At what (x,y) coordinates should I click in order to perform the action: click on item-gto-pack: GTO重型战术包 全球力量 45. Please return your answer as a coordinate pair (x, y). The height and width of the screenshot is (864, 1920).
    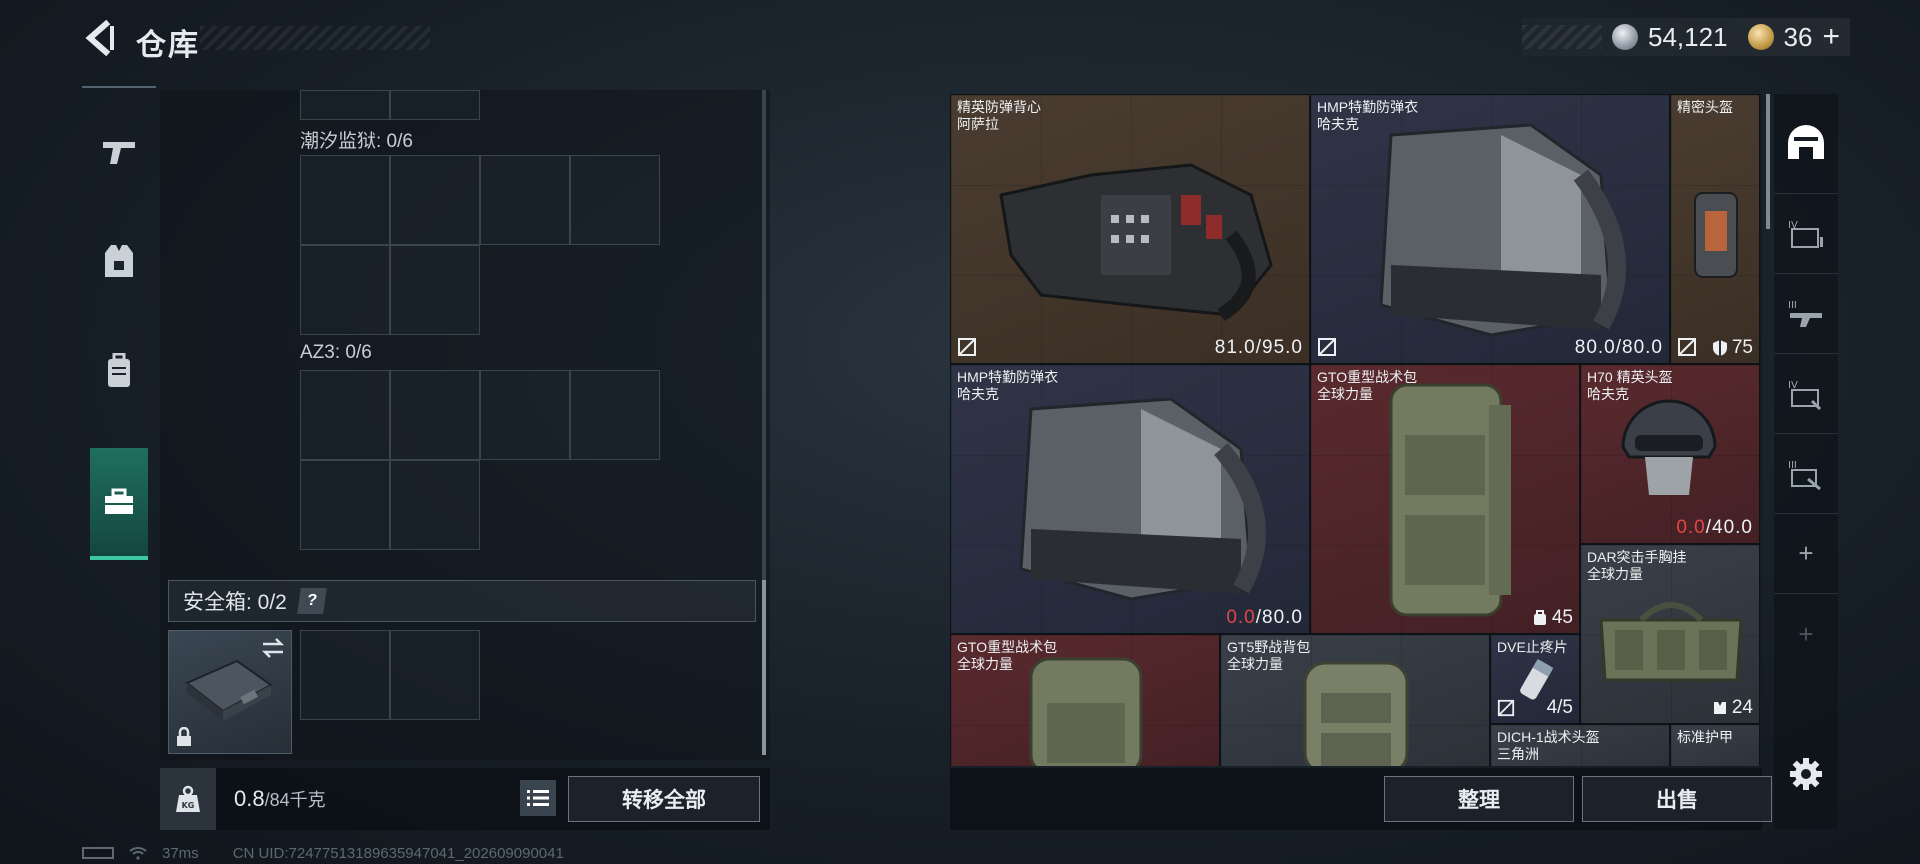
    Looking at the image, I should click on (1445, 499).